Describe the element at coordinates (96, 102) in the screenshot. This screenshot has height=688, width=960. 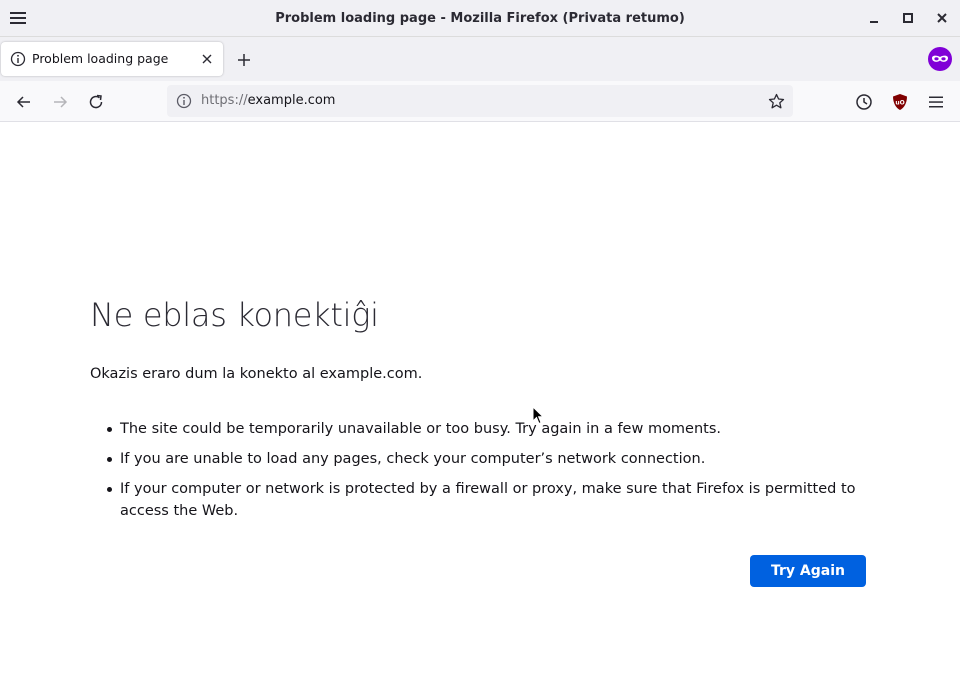
I see `reload-icon` at that location.